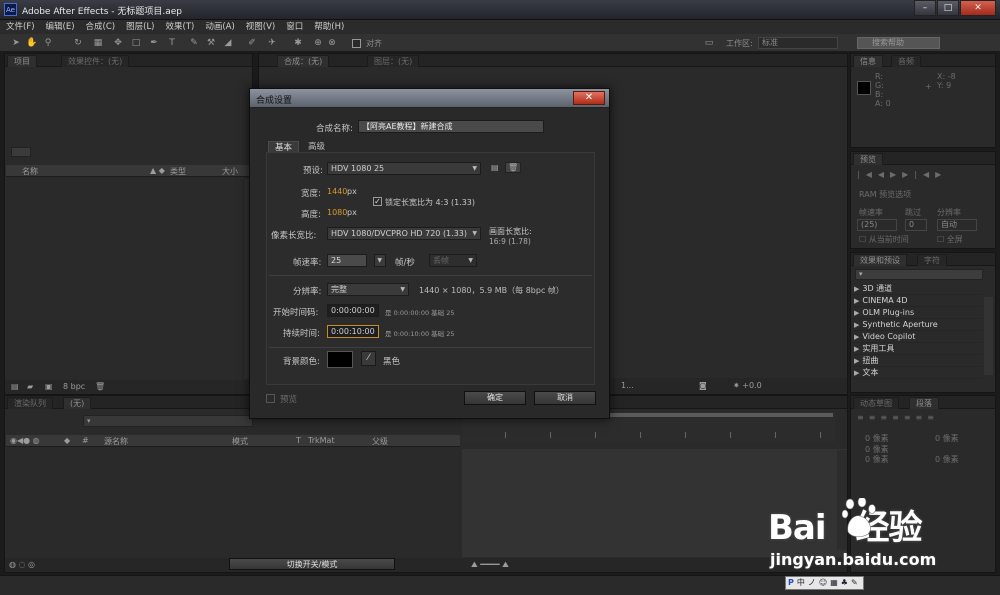  Describe the element at coordinates (947, 459) in the screenshot. I see `space-after: 0 像素` at that location.